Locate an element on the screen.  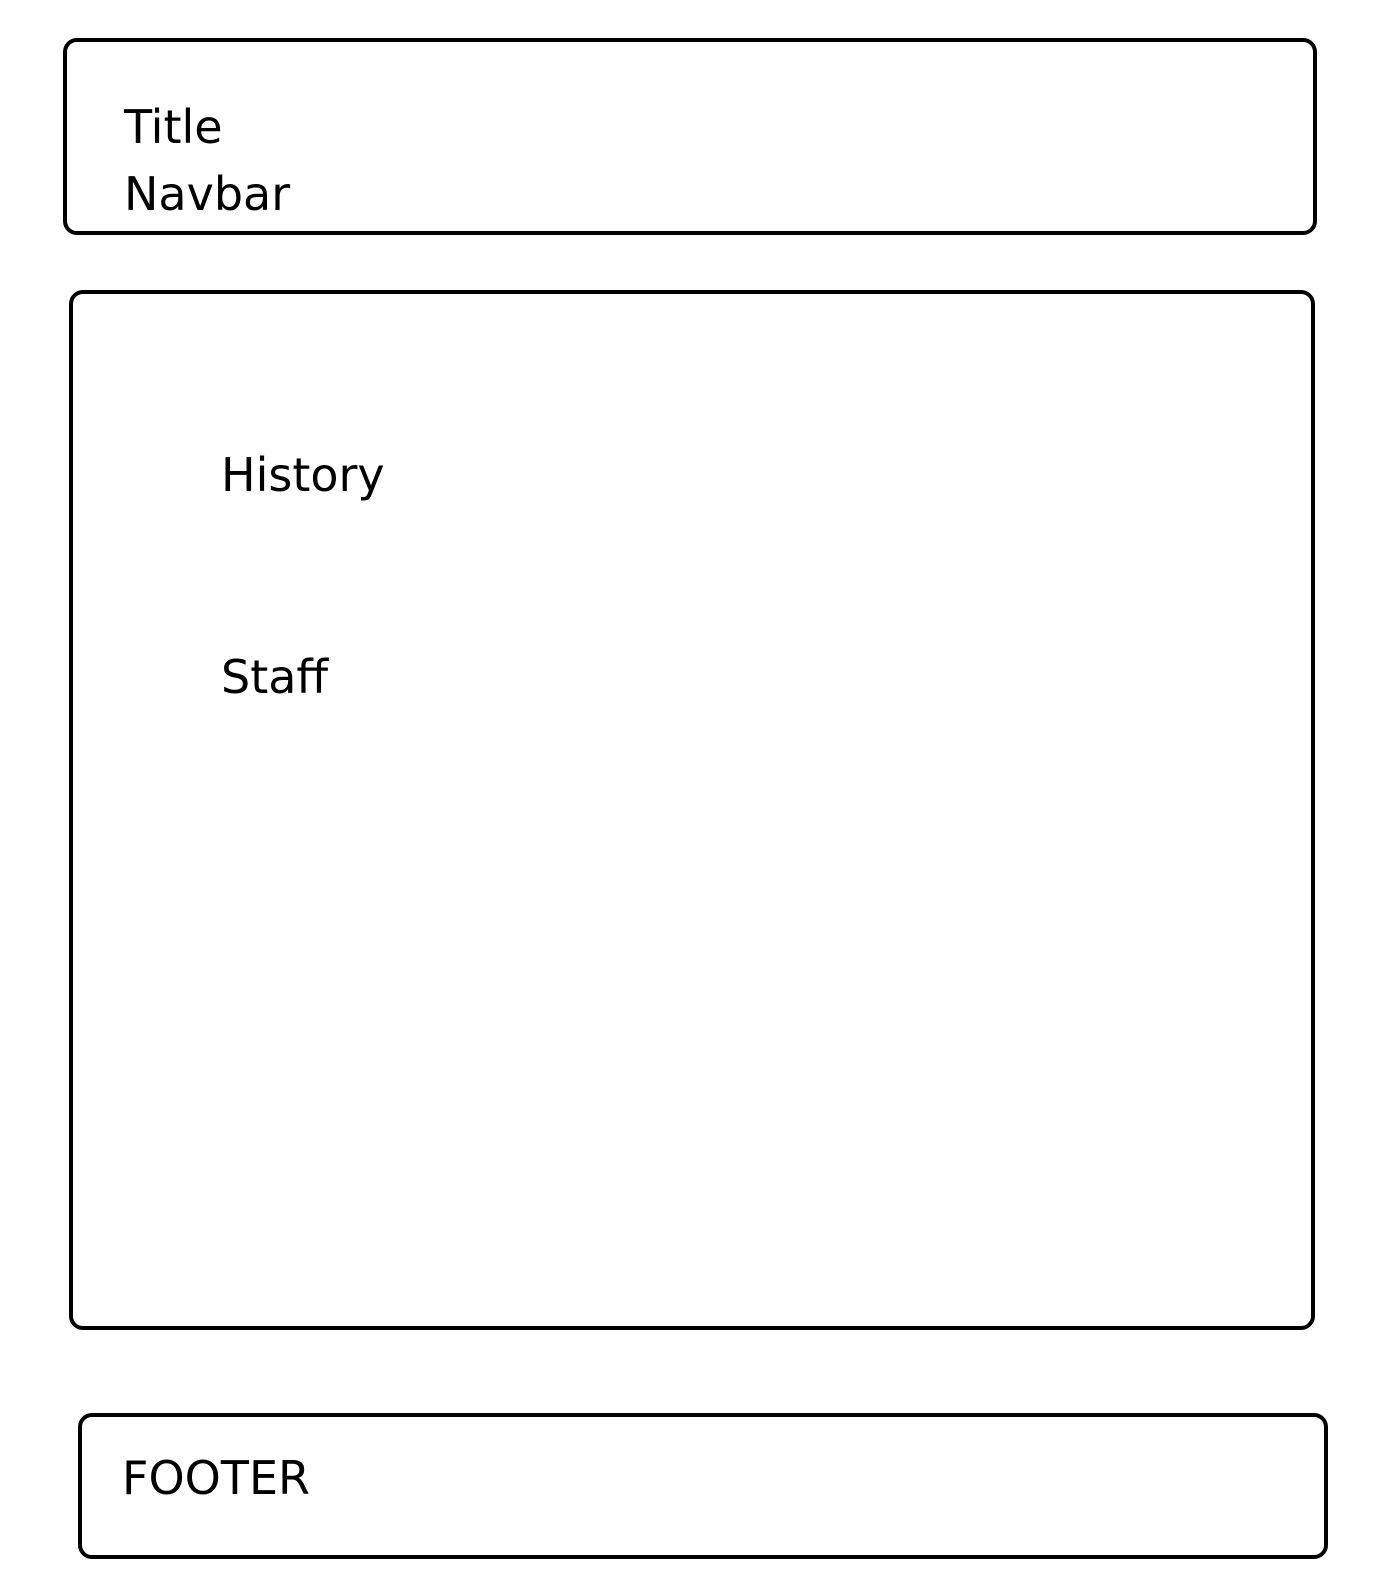
navbar-label: Navbar is located at coordinates (207, 194).